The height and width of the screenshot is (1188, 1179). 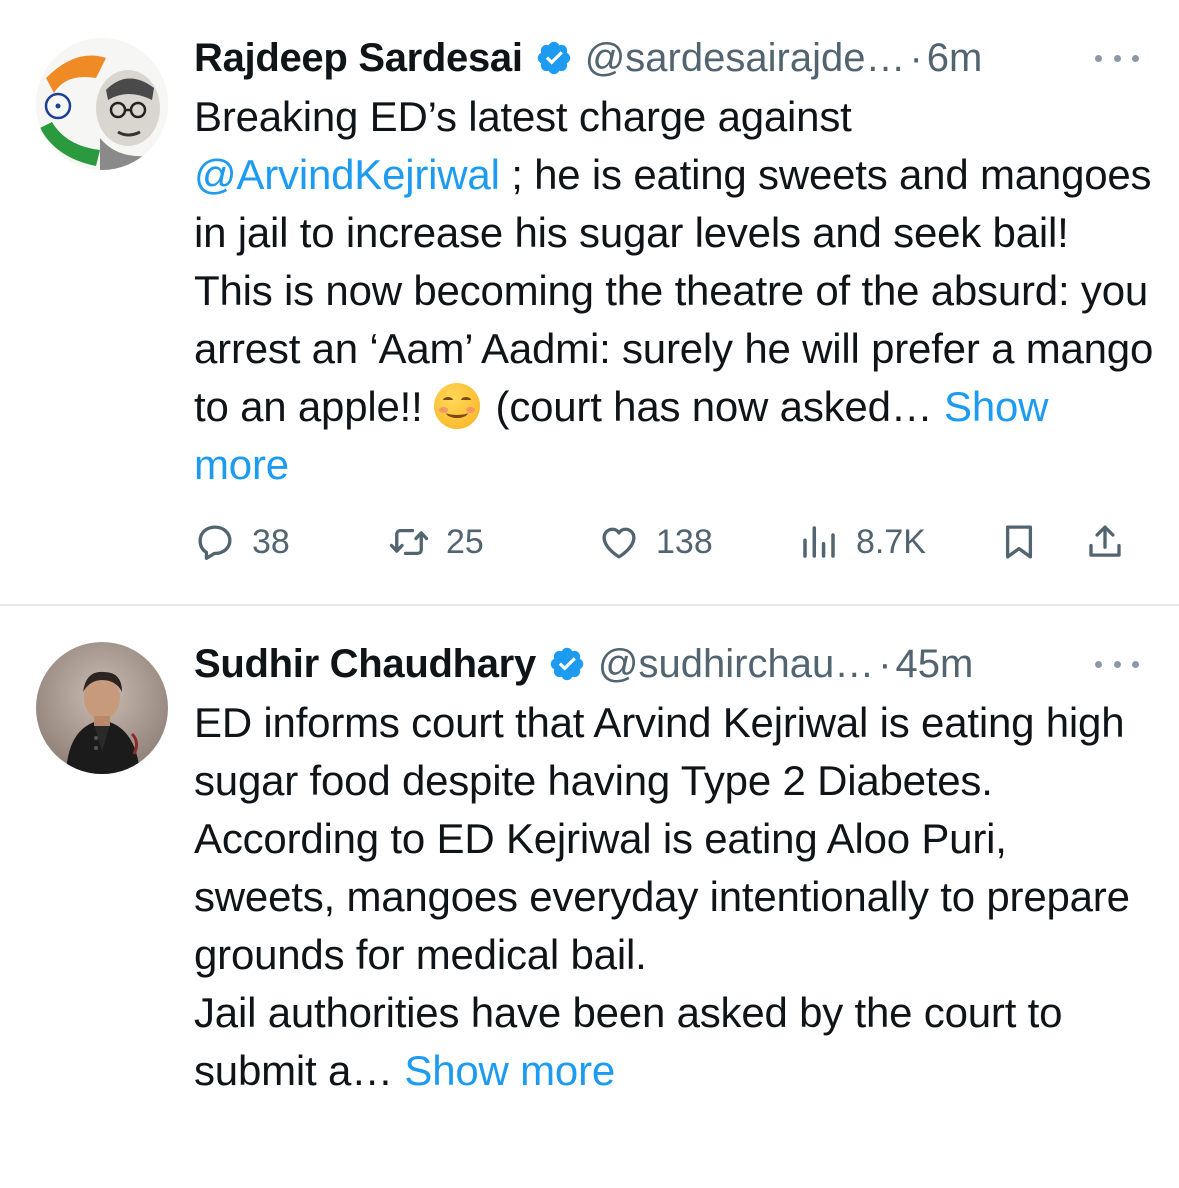 I want to click on views-chart-icon, so click(x=819, y=542).